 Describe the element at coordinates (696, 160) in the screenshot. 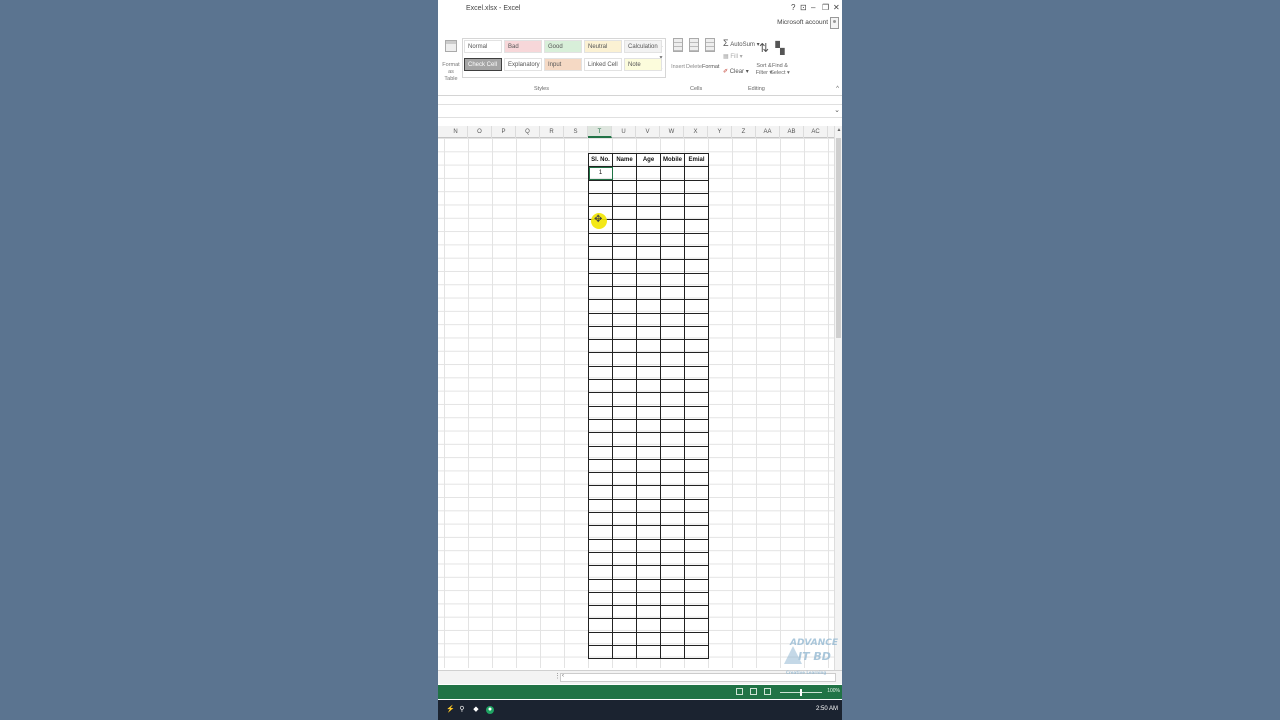

I see `header-email: Emial` at that location.